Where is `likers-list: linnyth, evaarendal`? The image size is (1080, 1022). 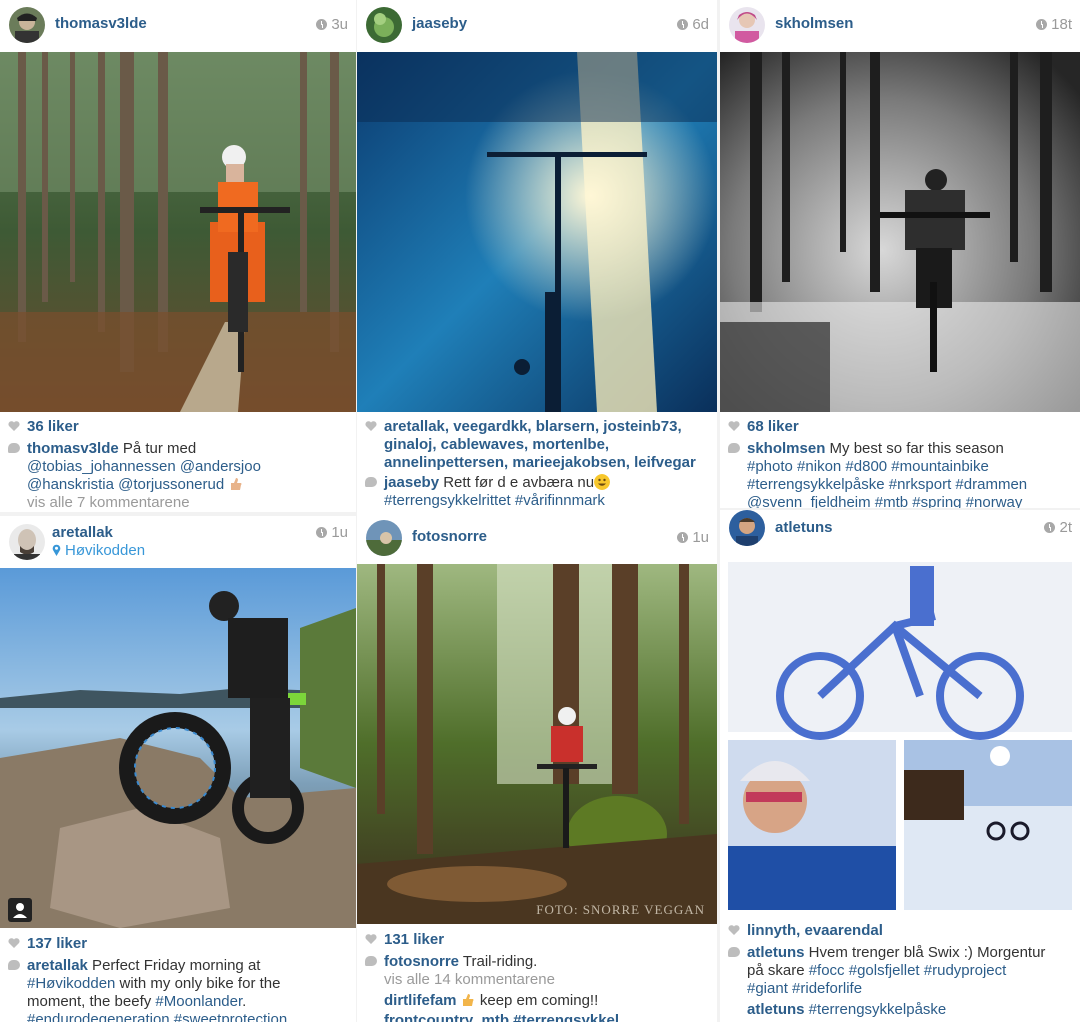
likers-list: linnyth, evaarendal is located at coordinates (815, 930).